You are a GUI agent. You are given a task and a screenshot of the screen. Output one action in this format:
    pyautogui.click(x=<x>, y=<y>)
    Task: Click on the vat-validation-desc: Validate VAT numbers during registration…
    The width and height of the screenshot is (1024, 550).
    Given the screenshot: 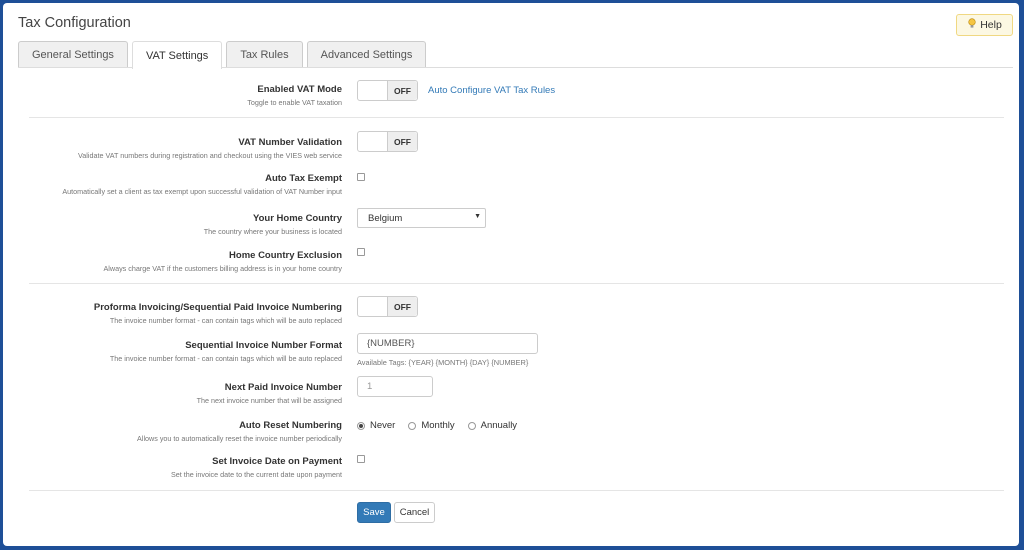 What is the action you would take?
    pyautogui.click(x=210, y=155)
    